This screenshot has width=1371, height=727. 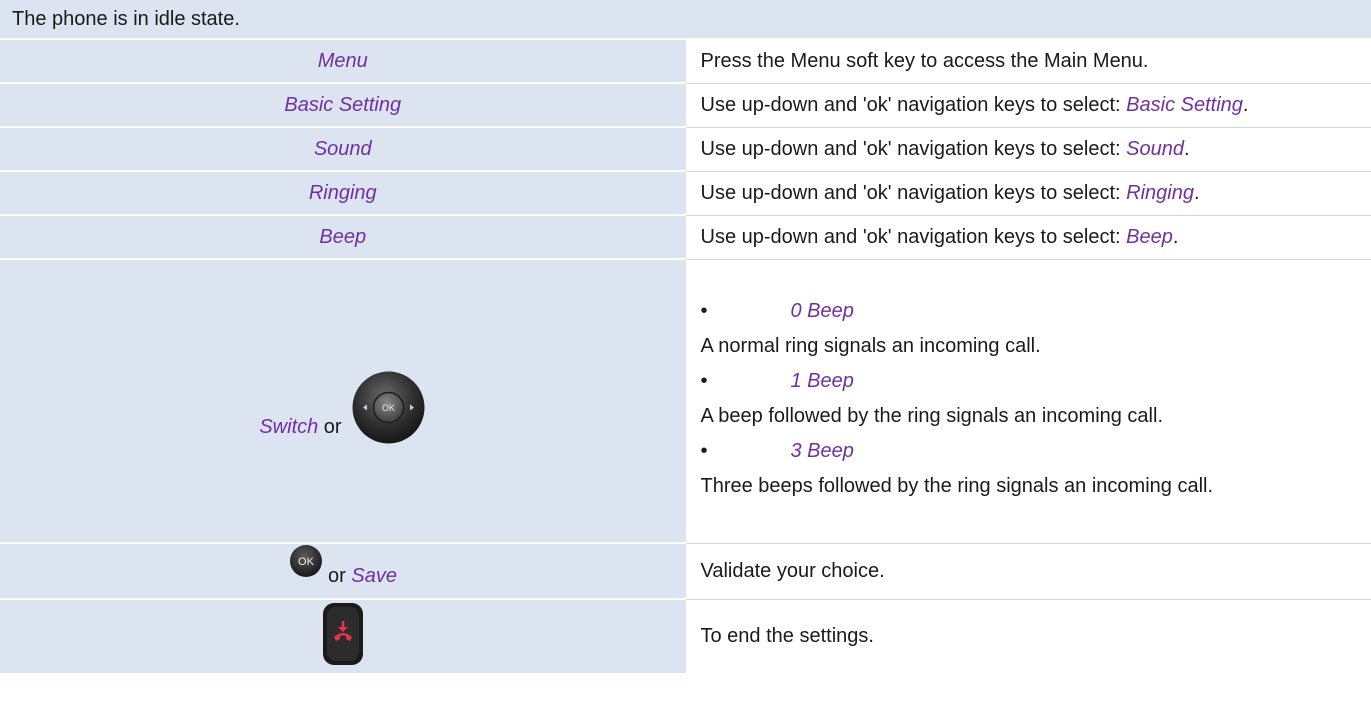 I want to click on switch-label: Switch, so click(x=289, y=426).